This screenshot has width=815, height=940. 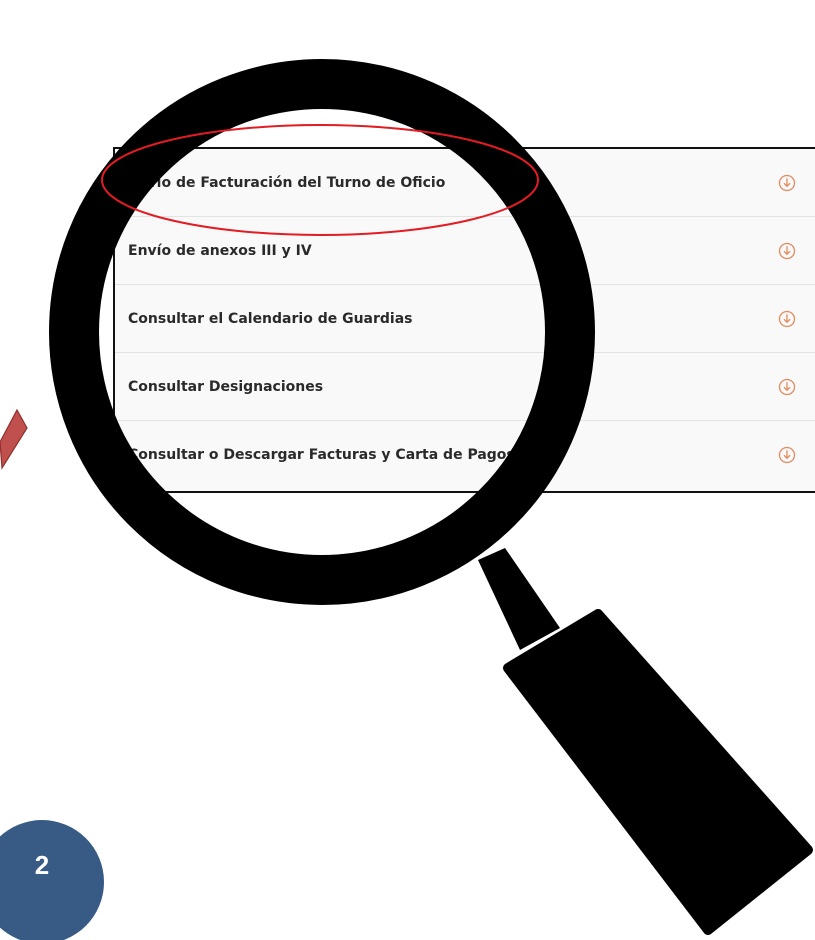 I want to click on menu-item-label: Envío de anexos III y IV, so click(x=220, y=251).